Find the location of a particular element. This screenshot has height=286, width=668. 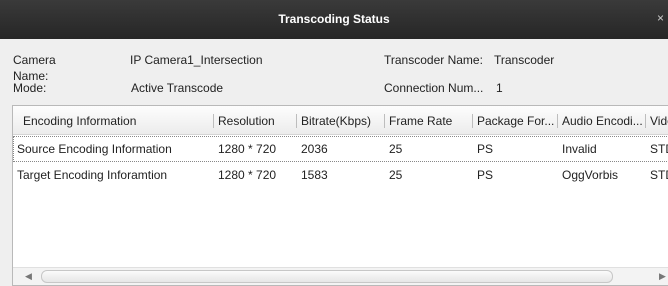

mode-label: Mode: is located at coordinates (30, 88).